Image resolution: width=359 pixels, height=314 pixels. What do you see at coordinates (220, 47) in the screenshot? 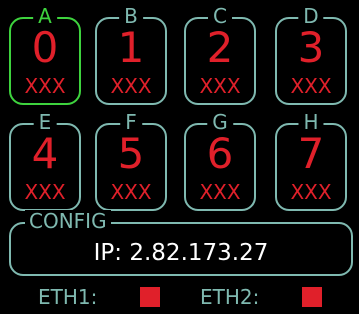
I see `slot-number: 2` at bounding box center [220, 47].